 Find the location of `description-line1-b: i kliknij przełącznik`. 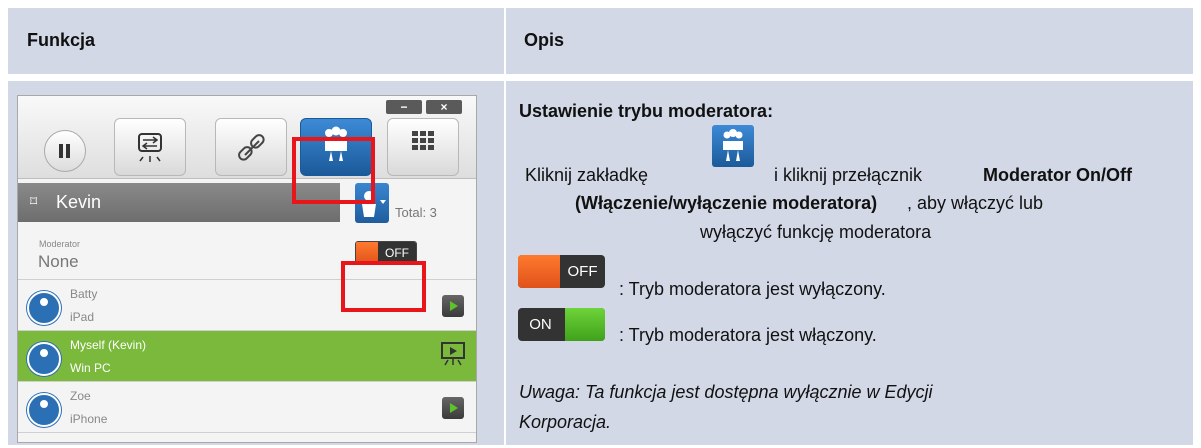

description-line1-b: i kliknij przełącznik is located at coordinates (848, 175).